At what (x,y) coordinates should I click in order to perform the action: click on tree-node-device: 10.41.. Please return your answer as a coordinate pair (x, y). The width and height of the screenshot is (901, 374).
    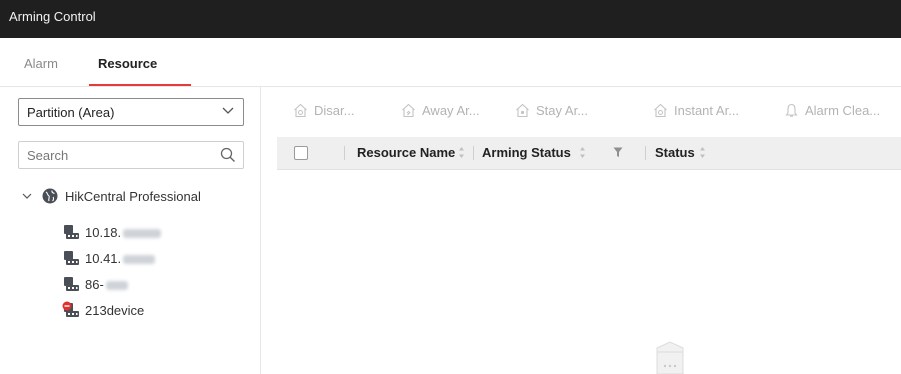
    Looking at the image, I should click on (157, 259).